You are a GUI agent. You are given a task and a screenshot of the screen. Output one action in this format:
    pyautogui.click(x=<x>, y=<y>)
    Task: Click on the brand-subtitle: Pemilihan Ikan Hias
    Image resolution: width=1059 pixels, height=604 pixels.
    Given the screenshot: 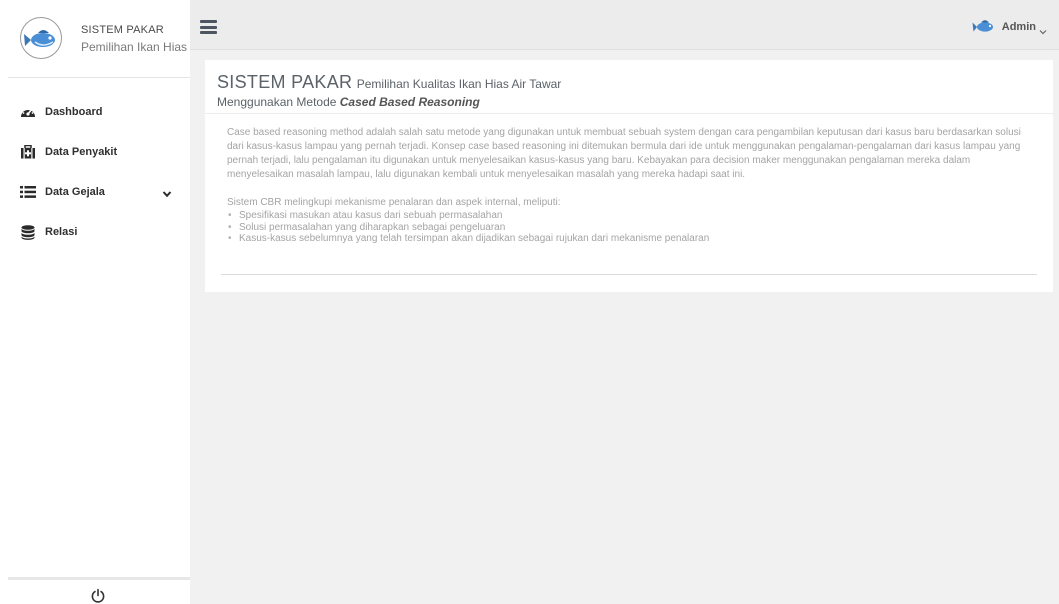 What is the action you would take?
    pyautogui.click(x=134, y=47)
    